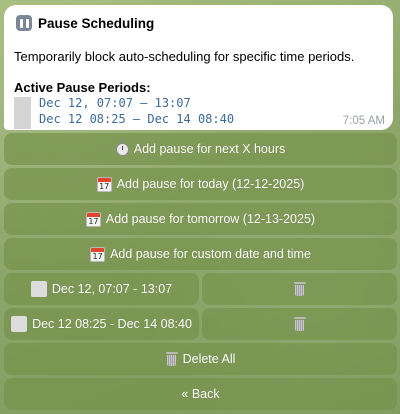  I want to click on button-label: Dec 12, 07:07 - 13:07, so click(112, 289).